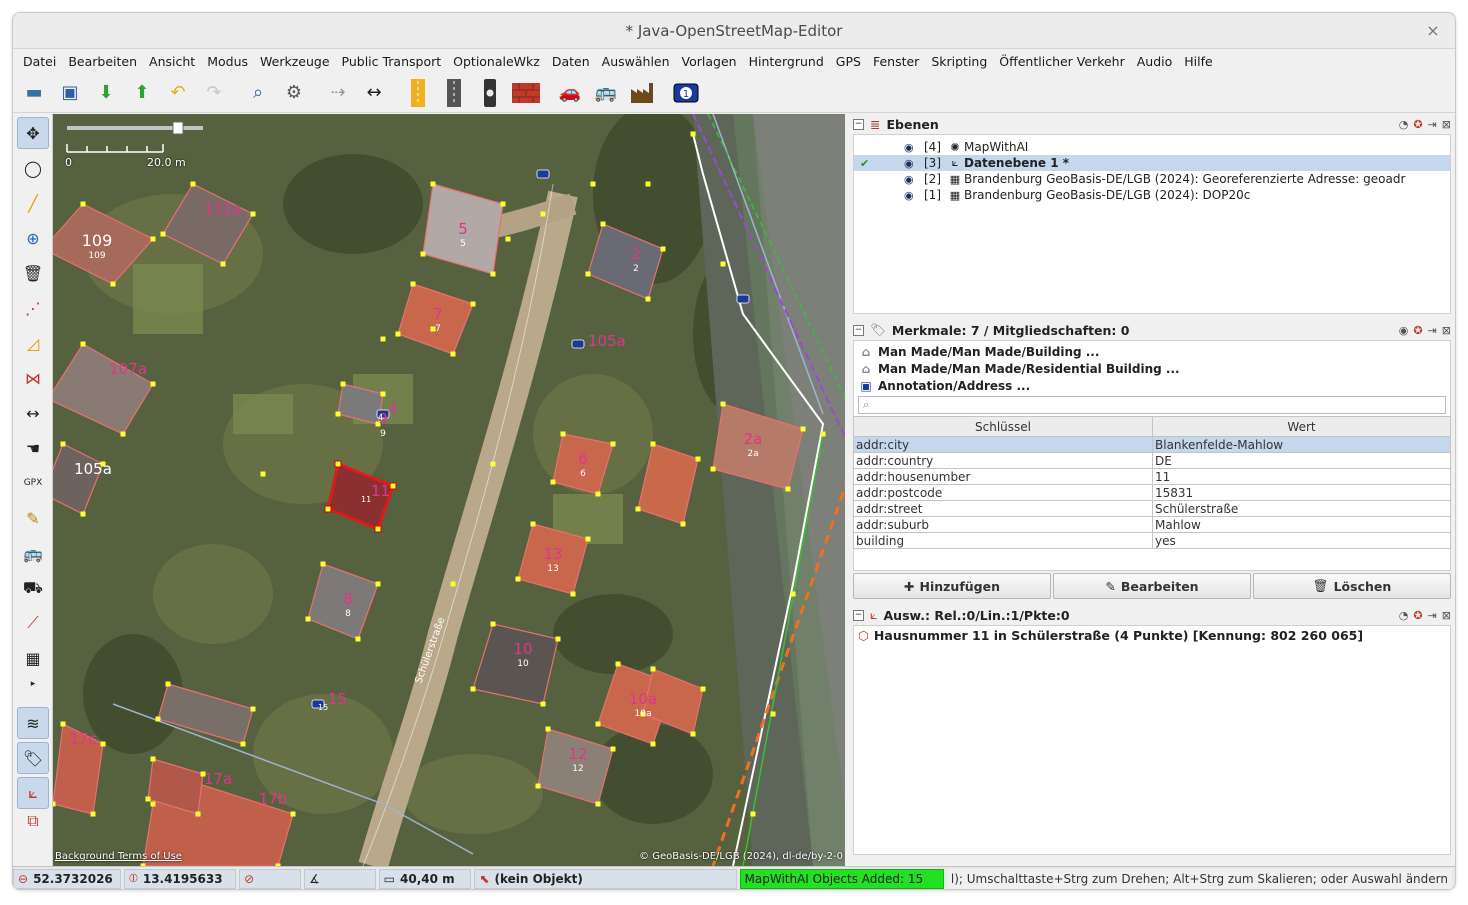 The width and height of the screenshot is (1468, 905). I want to click on tag-row: addr:country DE, so click(1152, 460).